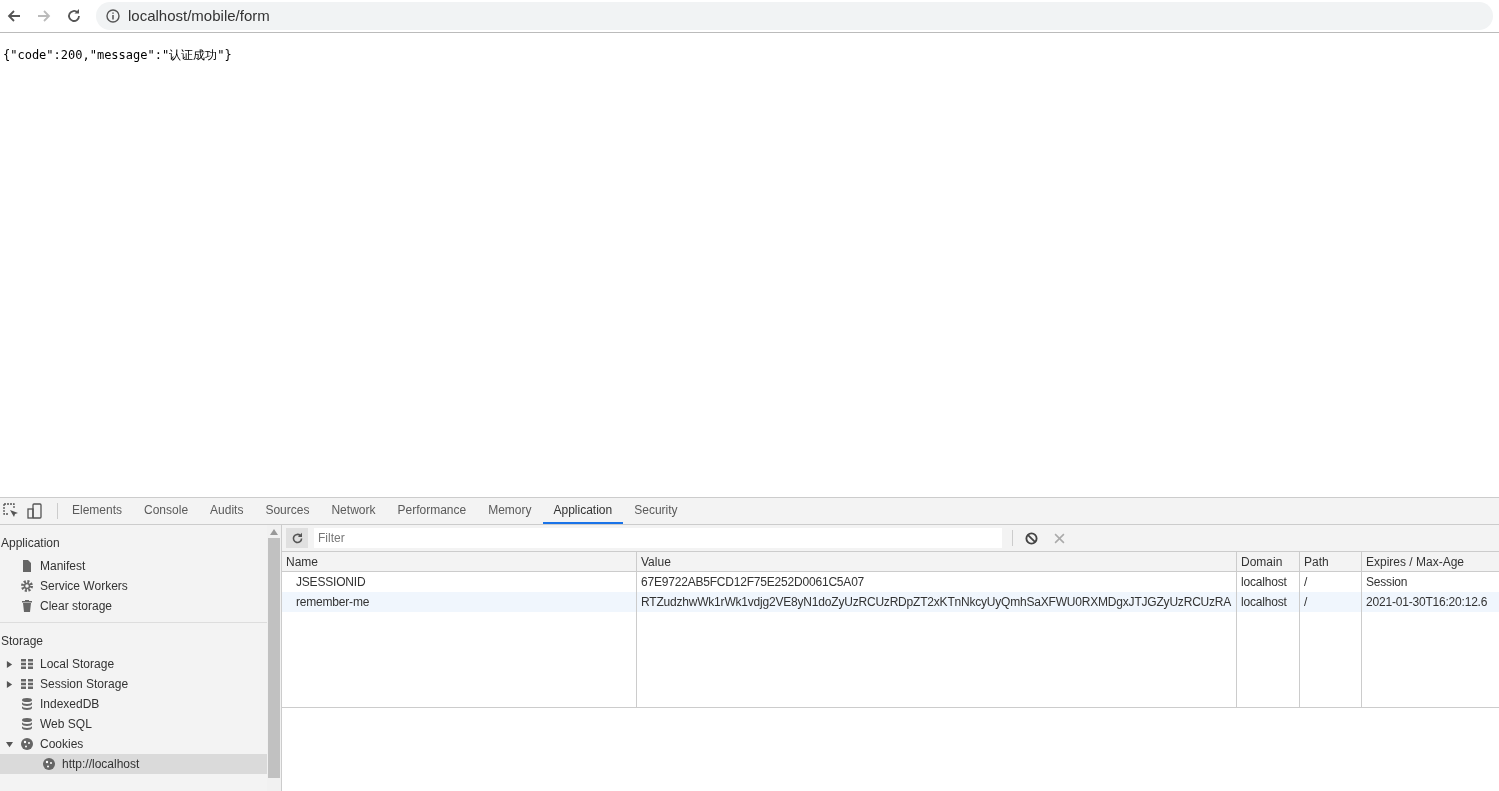 The width and height of the screenshot is (1499, 791). Describe the element at coordinates (9, 744) in the screenshot. I see `caret-down-icon` at that location.